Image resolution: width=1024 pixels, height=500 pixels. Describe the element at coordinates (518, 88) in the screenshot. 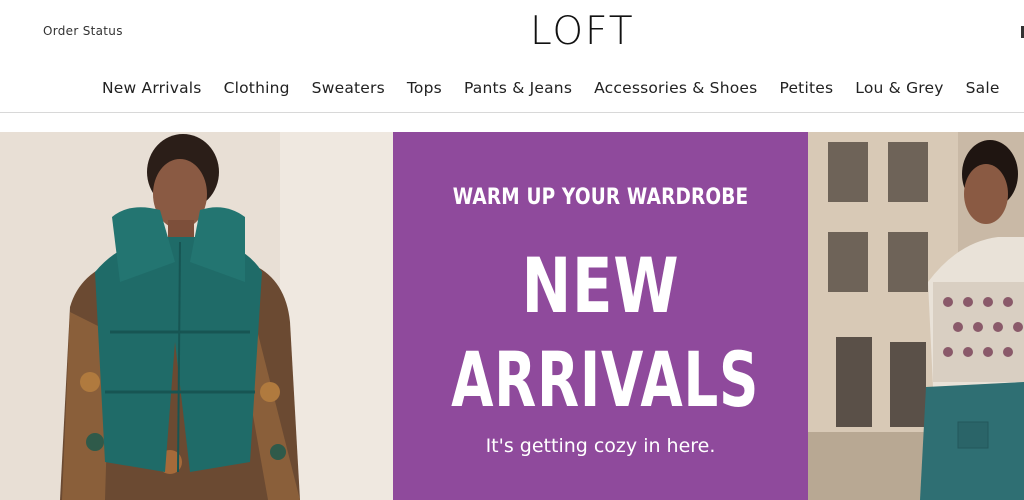

I see `nav-pants-jeans: Pants & Jeans` at that location.